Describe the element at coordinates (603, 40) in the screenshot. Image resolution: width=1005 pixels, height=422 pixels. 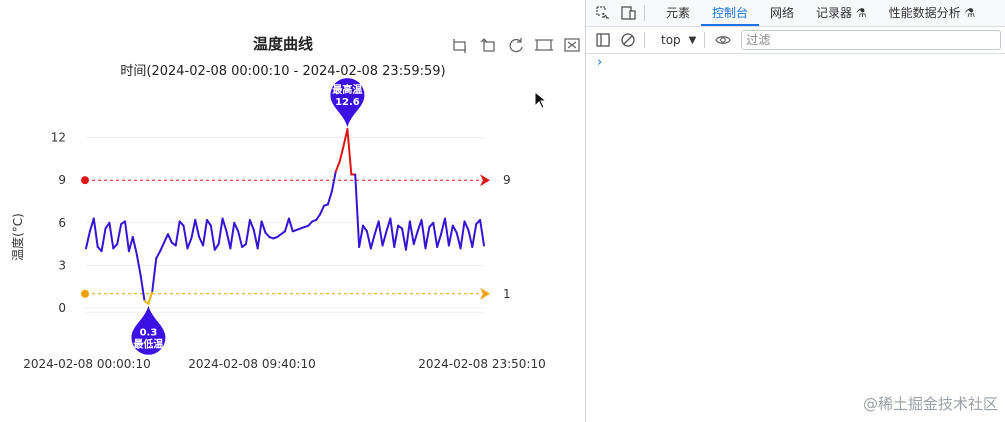
I see `sidebar-toggle-icon` at that location.